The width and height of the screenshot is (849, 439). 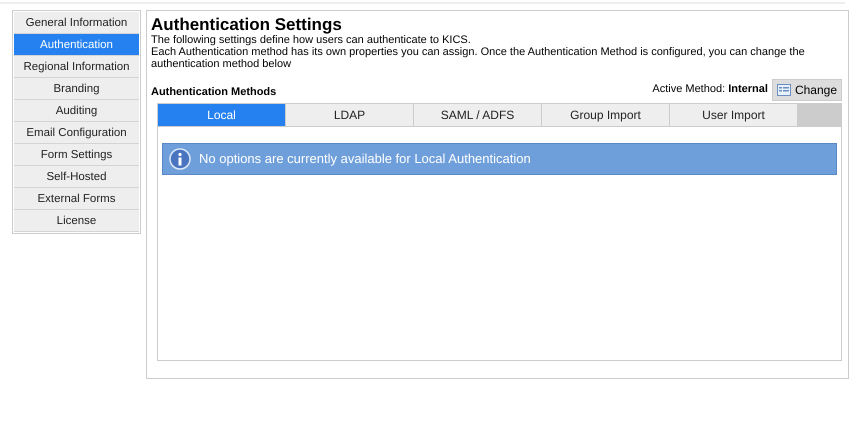 I want to click on active-method-text: Active Method: Internal, so click(x=710, y=90).